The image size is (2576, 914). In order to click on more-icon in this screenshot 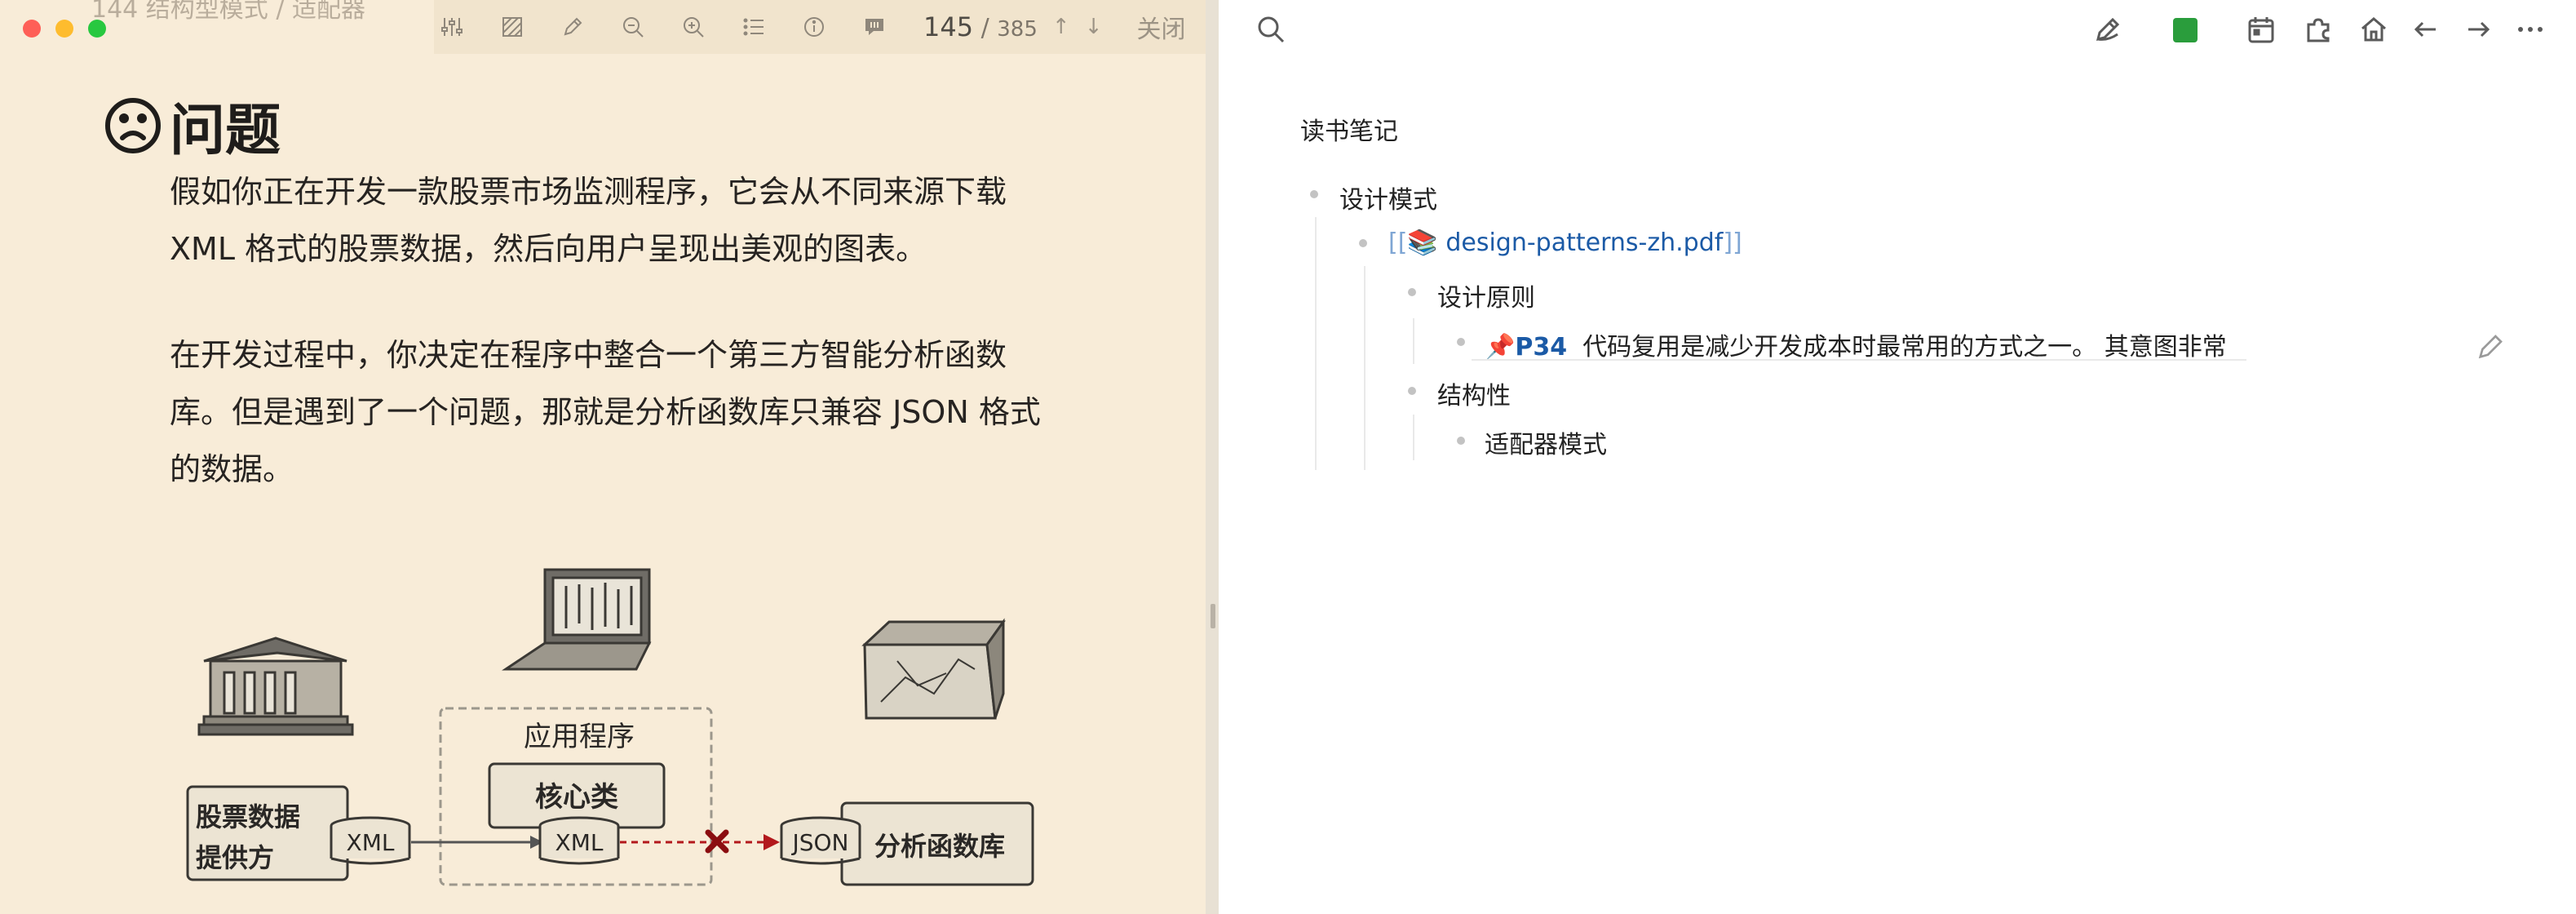, I will do `click(2530, 29)`.